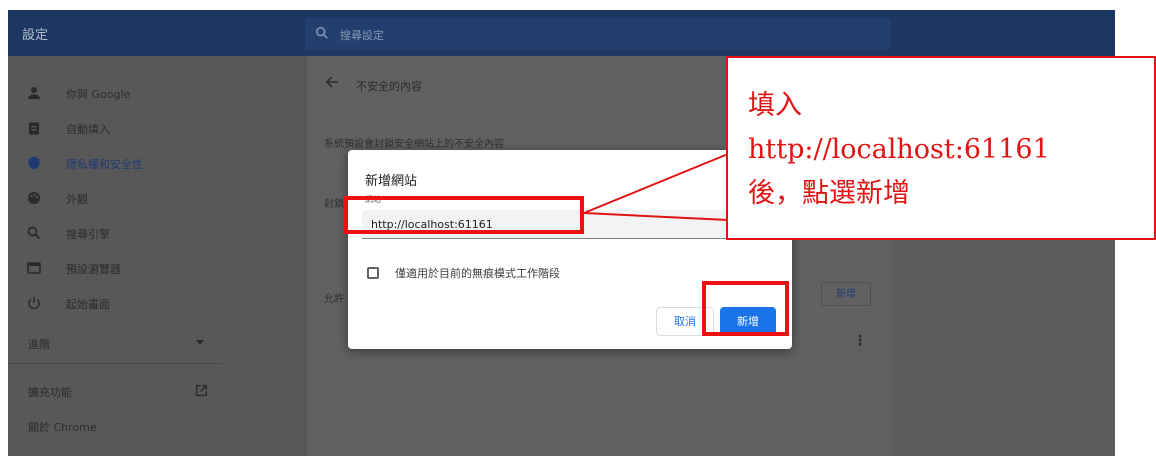 This screenshot has height=459, width=1156. What do you see at coordinates (899, 149) in the screenshot?
I see `callout-line-2: http://localhost:61161` at bounding box center [899, 149].